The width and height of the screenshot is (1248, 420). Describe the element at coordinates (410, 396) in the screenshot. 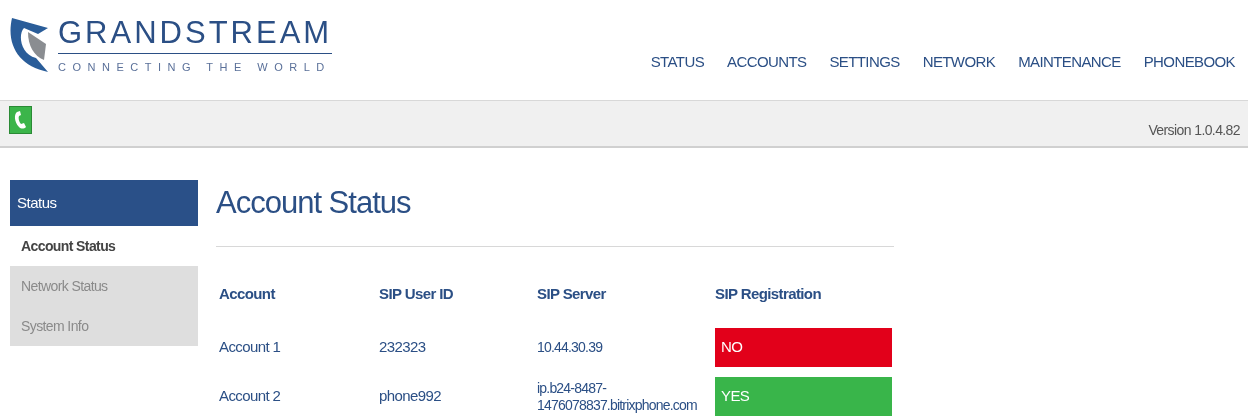

I see `table-cell-text: phone992` at that location.